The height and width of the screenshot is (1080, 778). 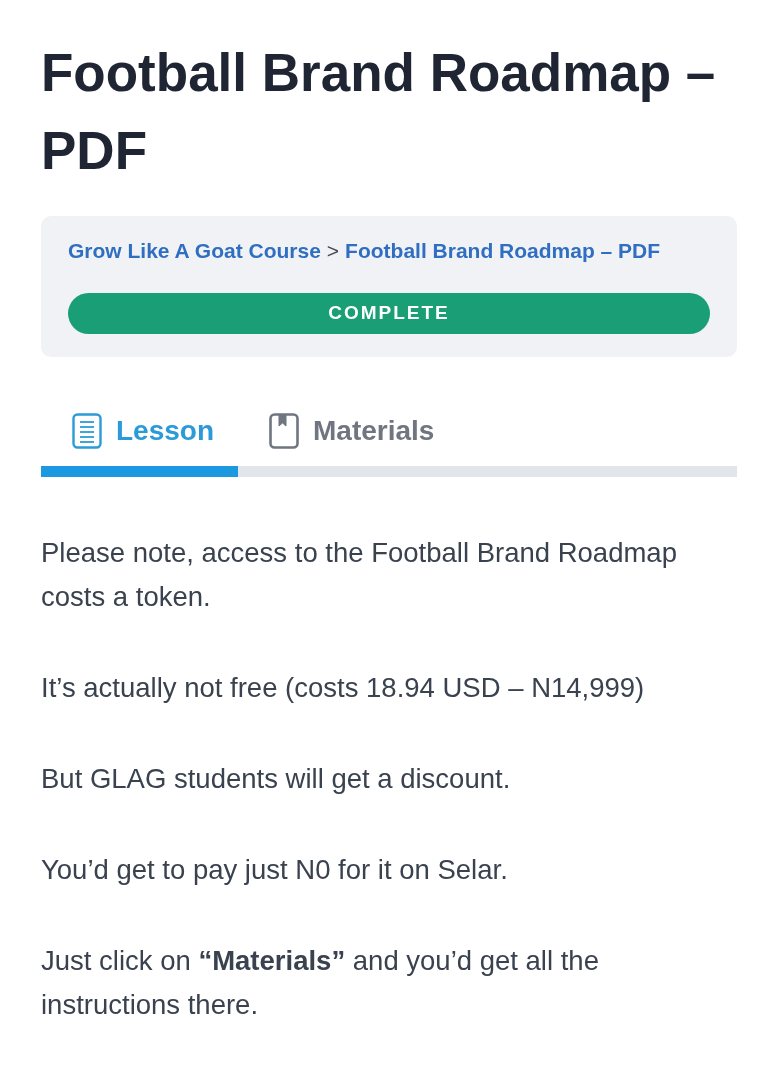 What do you see at coordinates (87, 431) in the screenshot?
I see `document-icon` at bounding box center [87, 431].